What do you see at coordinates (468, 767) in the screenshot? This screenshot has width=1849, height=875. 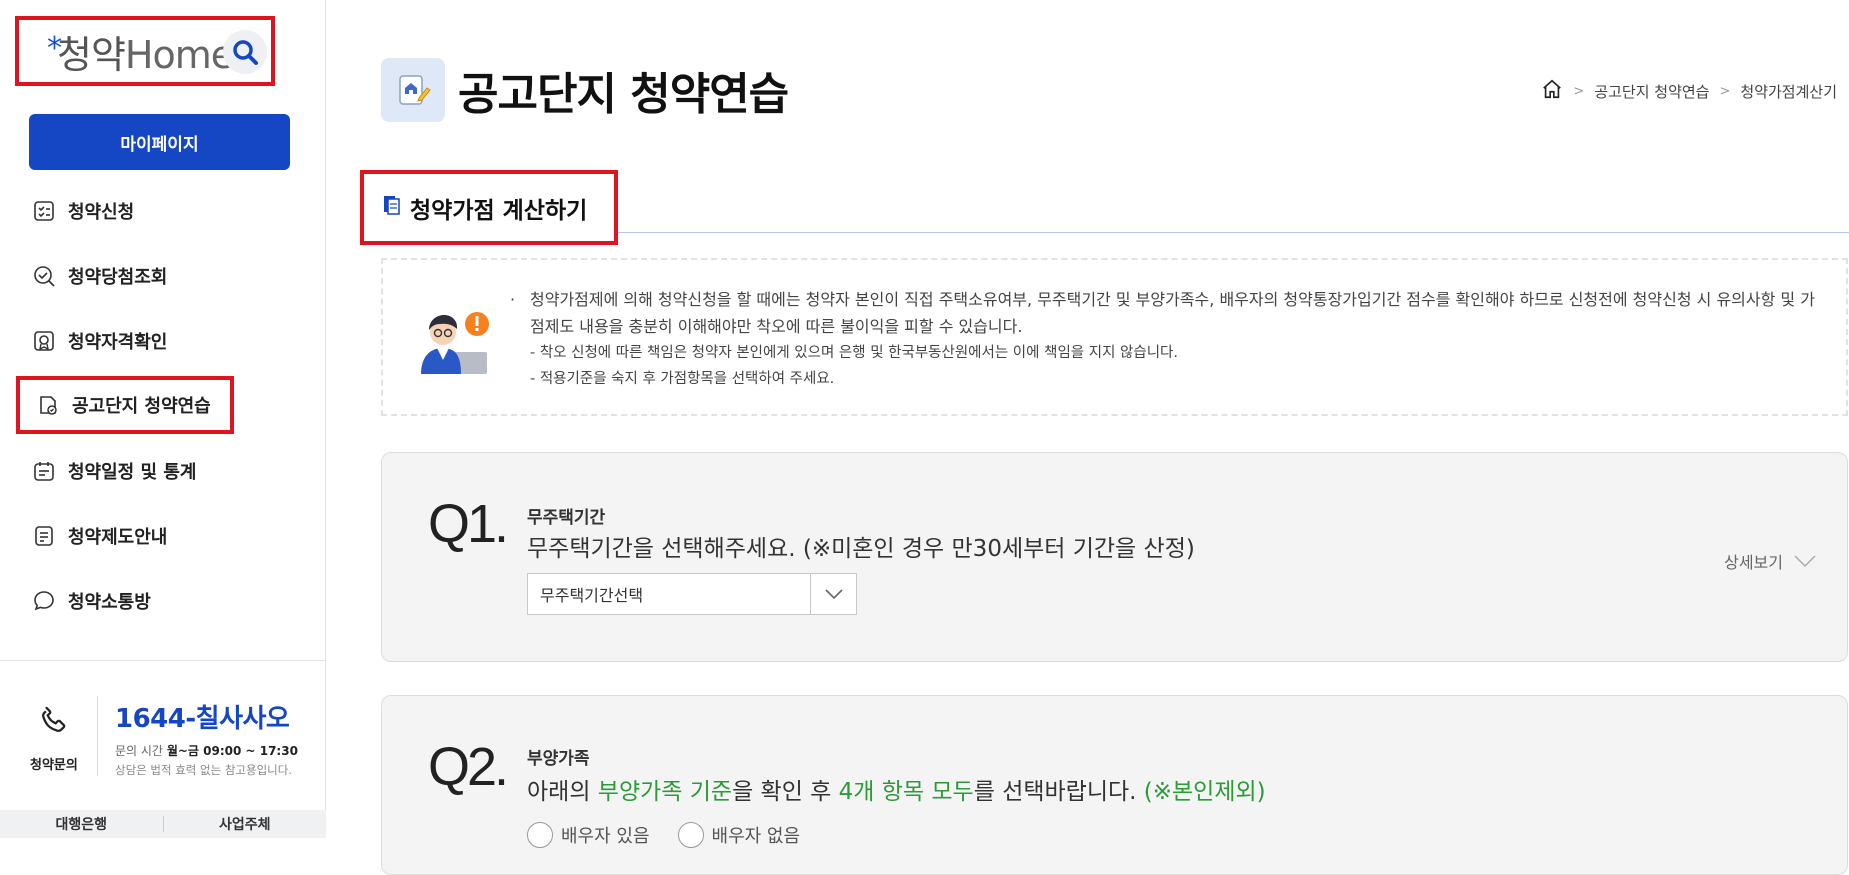 I see `question-number: Q2.` at bounding box center [468, 767].